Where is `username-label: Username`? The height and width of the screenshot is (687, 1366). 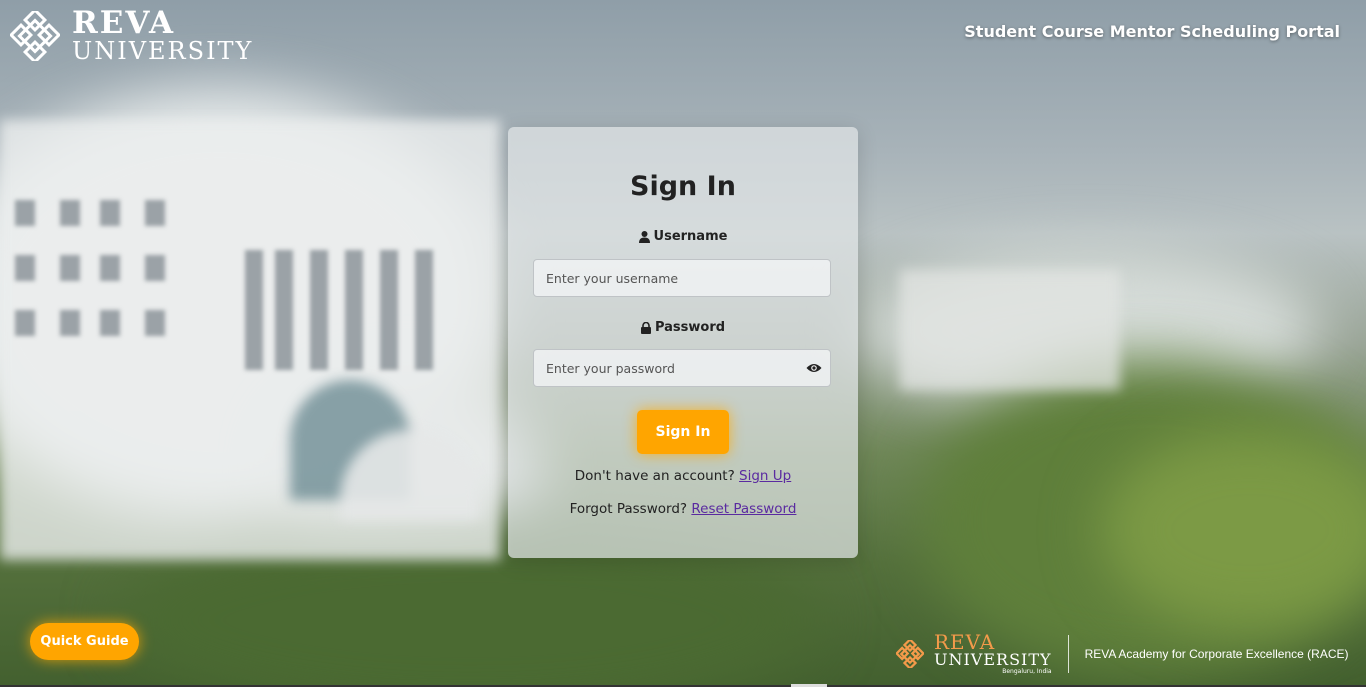 username-label: Username is located at coordinates (683, 236).